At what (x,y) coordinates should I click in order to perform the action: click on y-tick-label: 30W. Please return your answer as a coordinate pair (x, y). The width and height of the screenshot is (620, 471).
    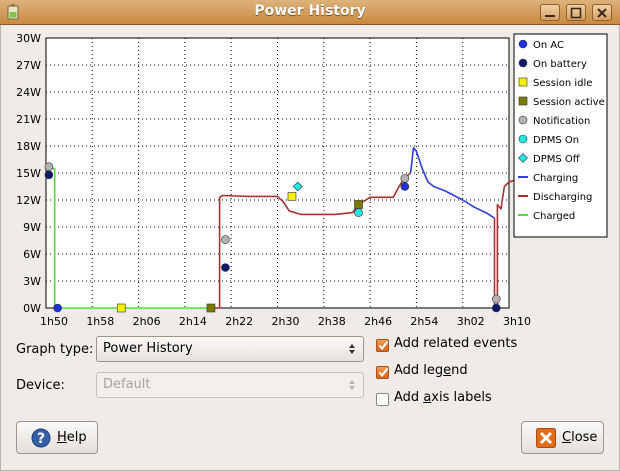
    Looking at the image, I should click on (28, 38).